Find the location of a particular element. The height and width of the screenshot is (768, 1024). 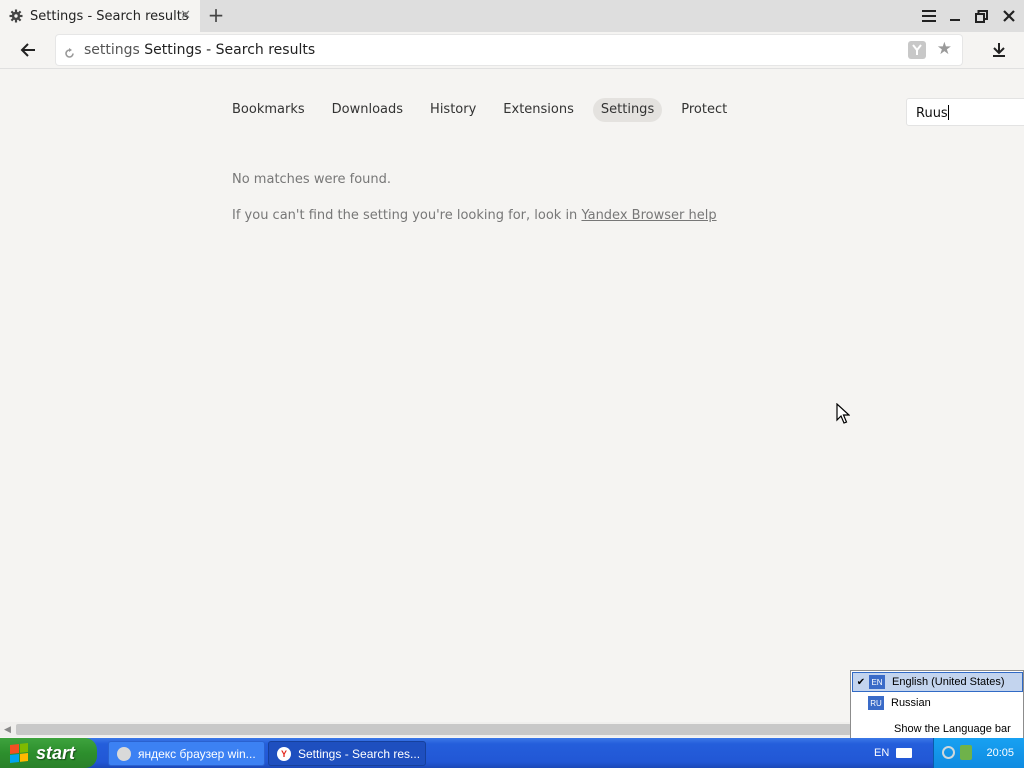

url-scheme: settings is located at coordinates (112, 50).